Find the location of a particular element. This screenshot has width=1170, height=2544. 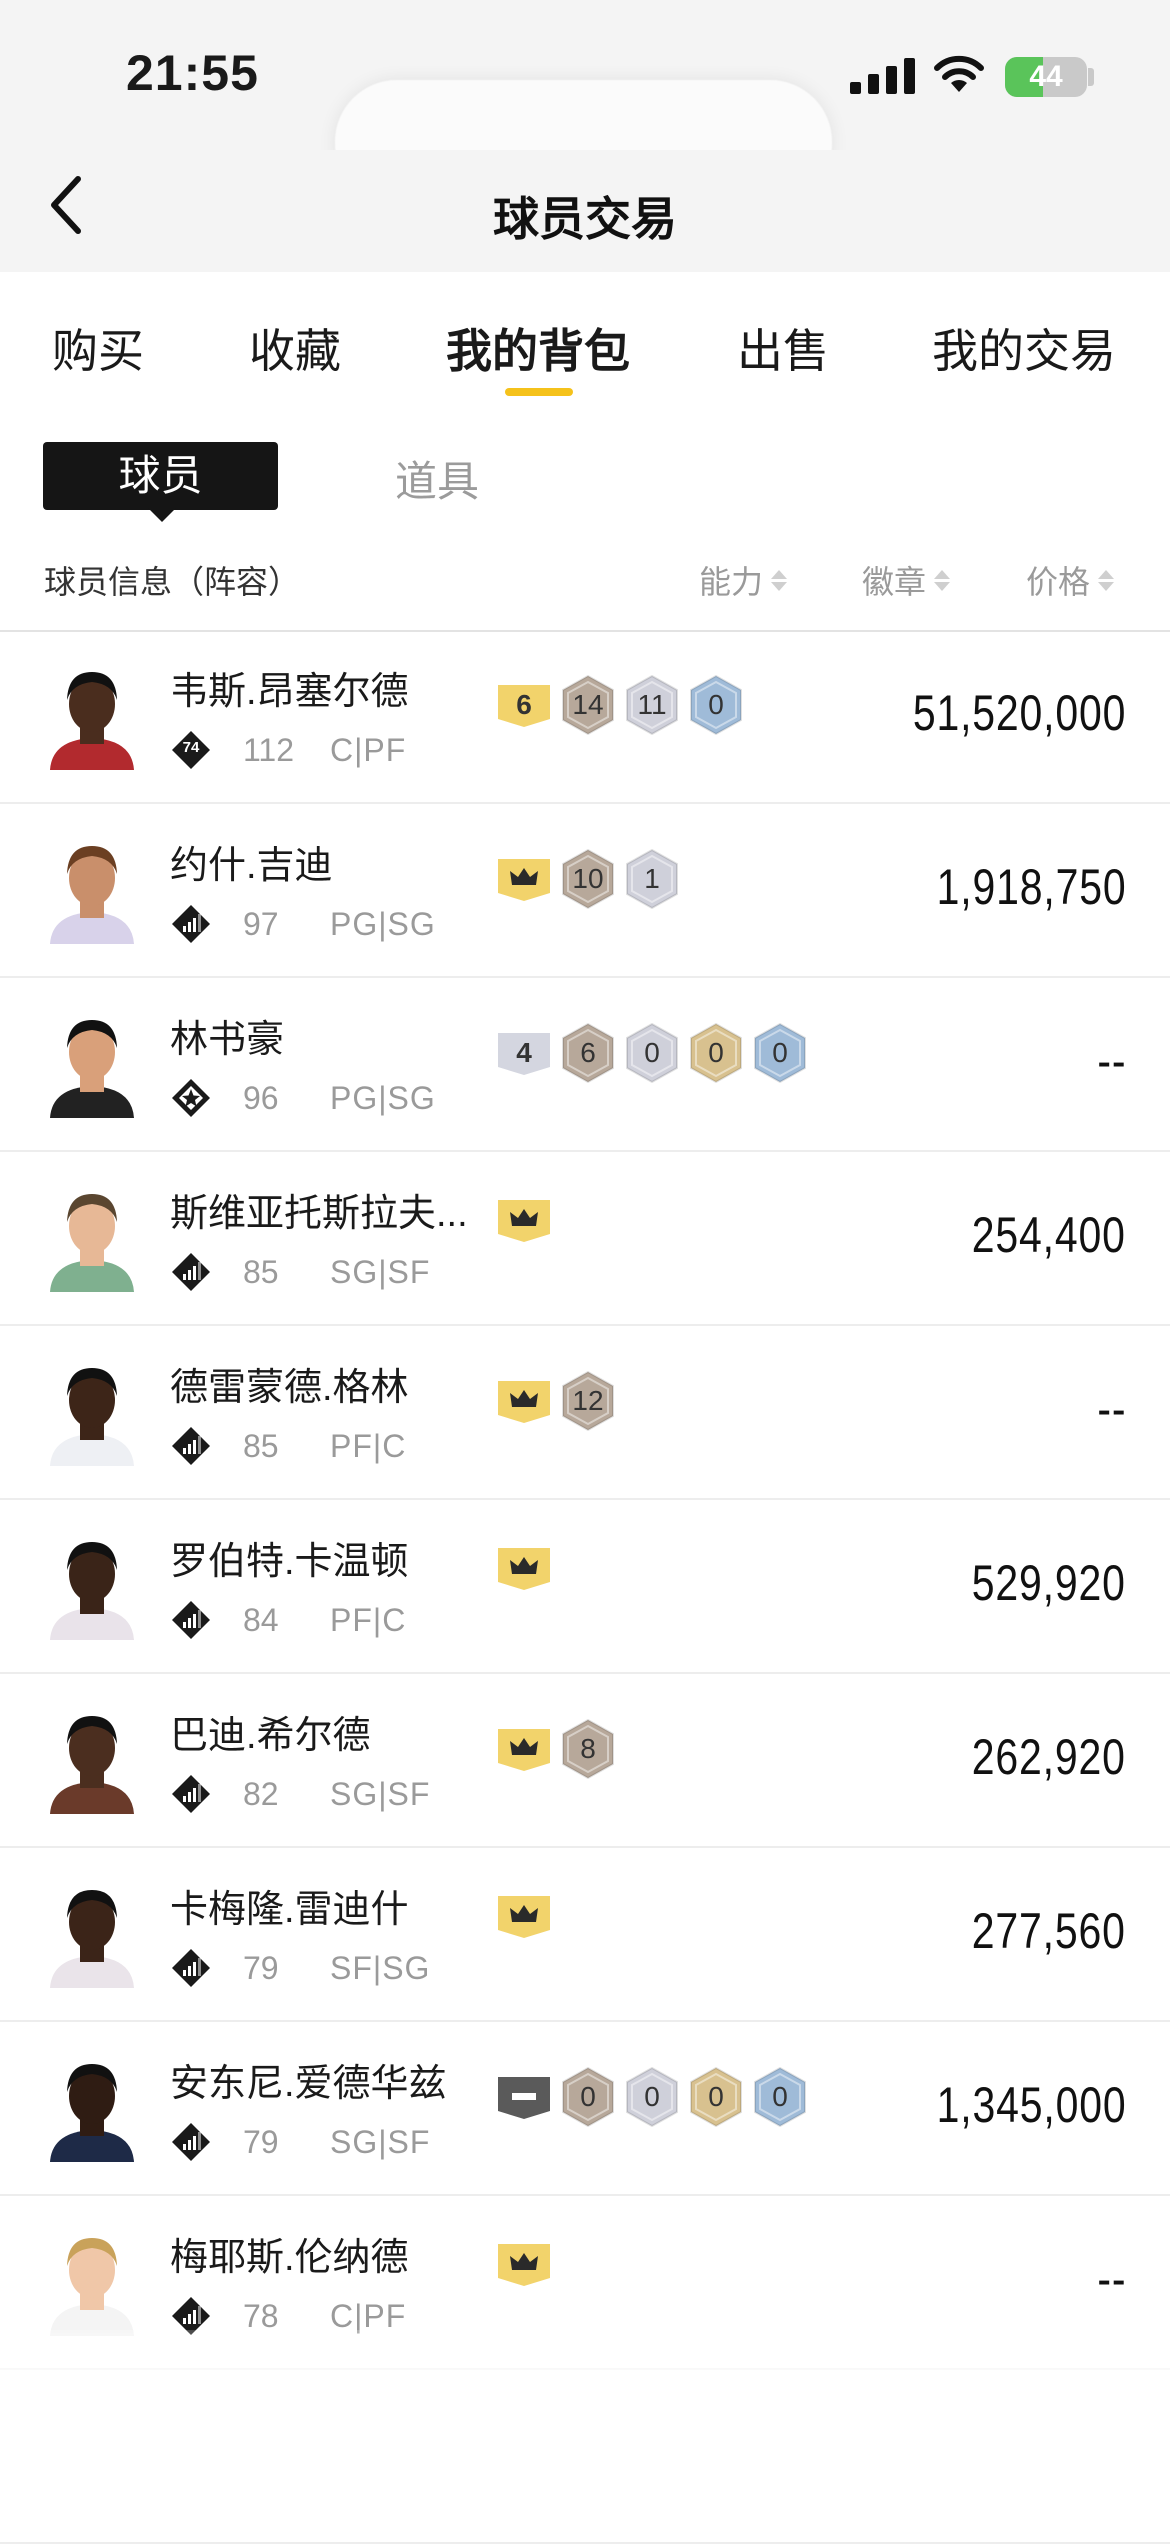

tier-number: 74 is located at coordinates (191, 747).